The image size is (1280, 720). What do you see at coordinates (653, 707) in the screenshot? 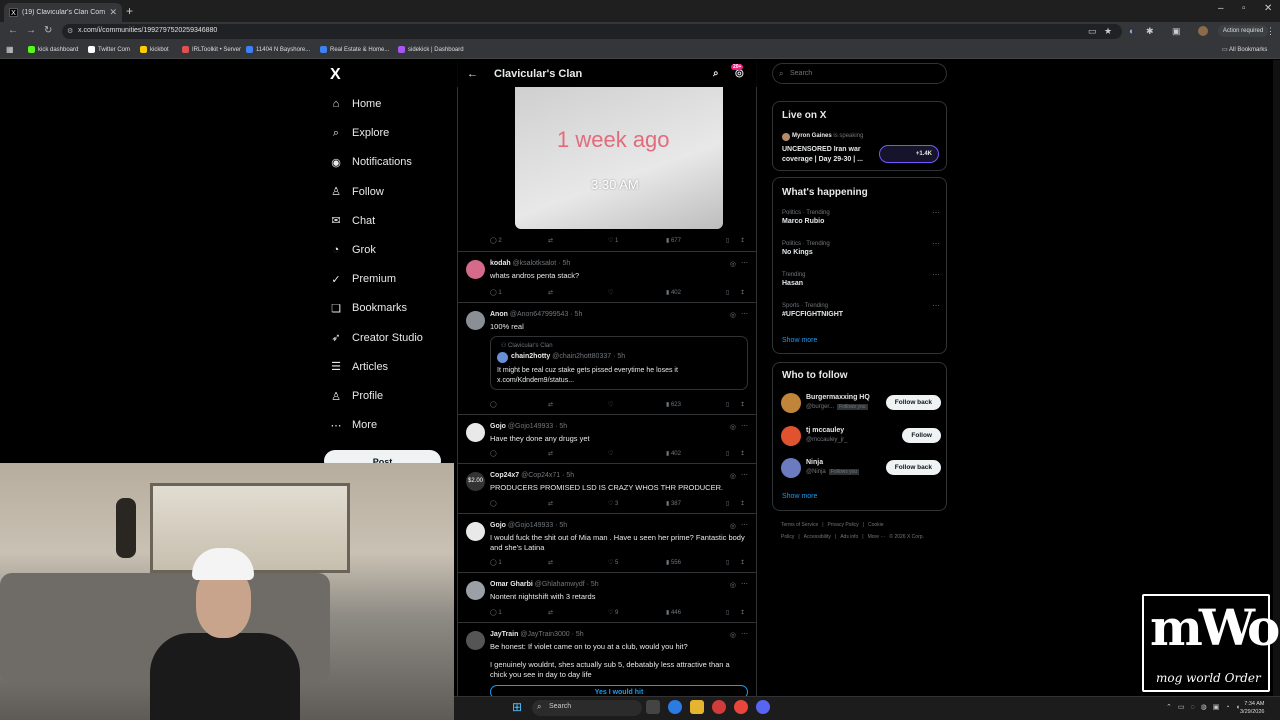
I see `task-view-icon` at bounding box center [653, 707].